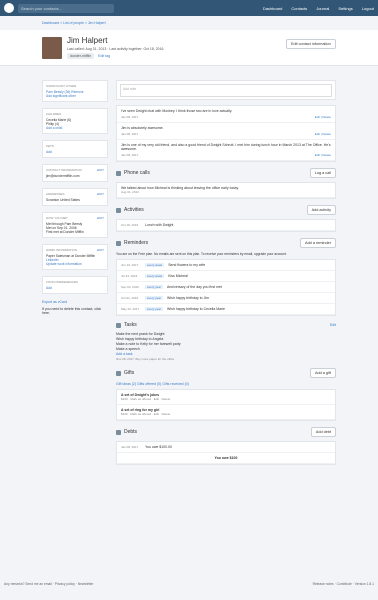 This screenshot has width=378, height=600. What do you see at coordinates (81, 56) in the screenshot?
I see `tag-badge: dunder-mifflin` at bounding box center [81, 56].